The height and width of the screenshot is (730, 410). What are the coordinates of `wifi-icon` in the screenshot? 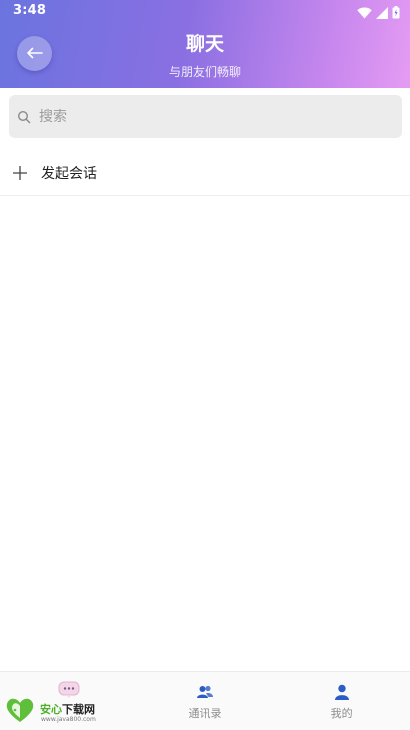 It's located at (364, 13).